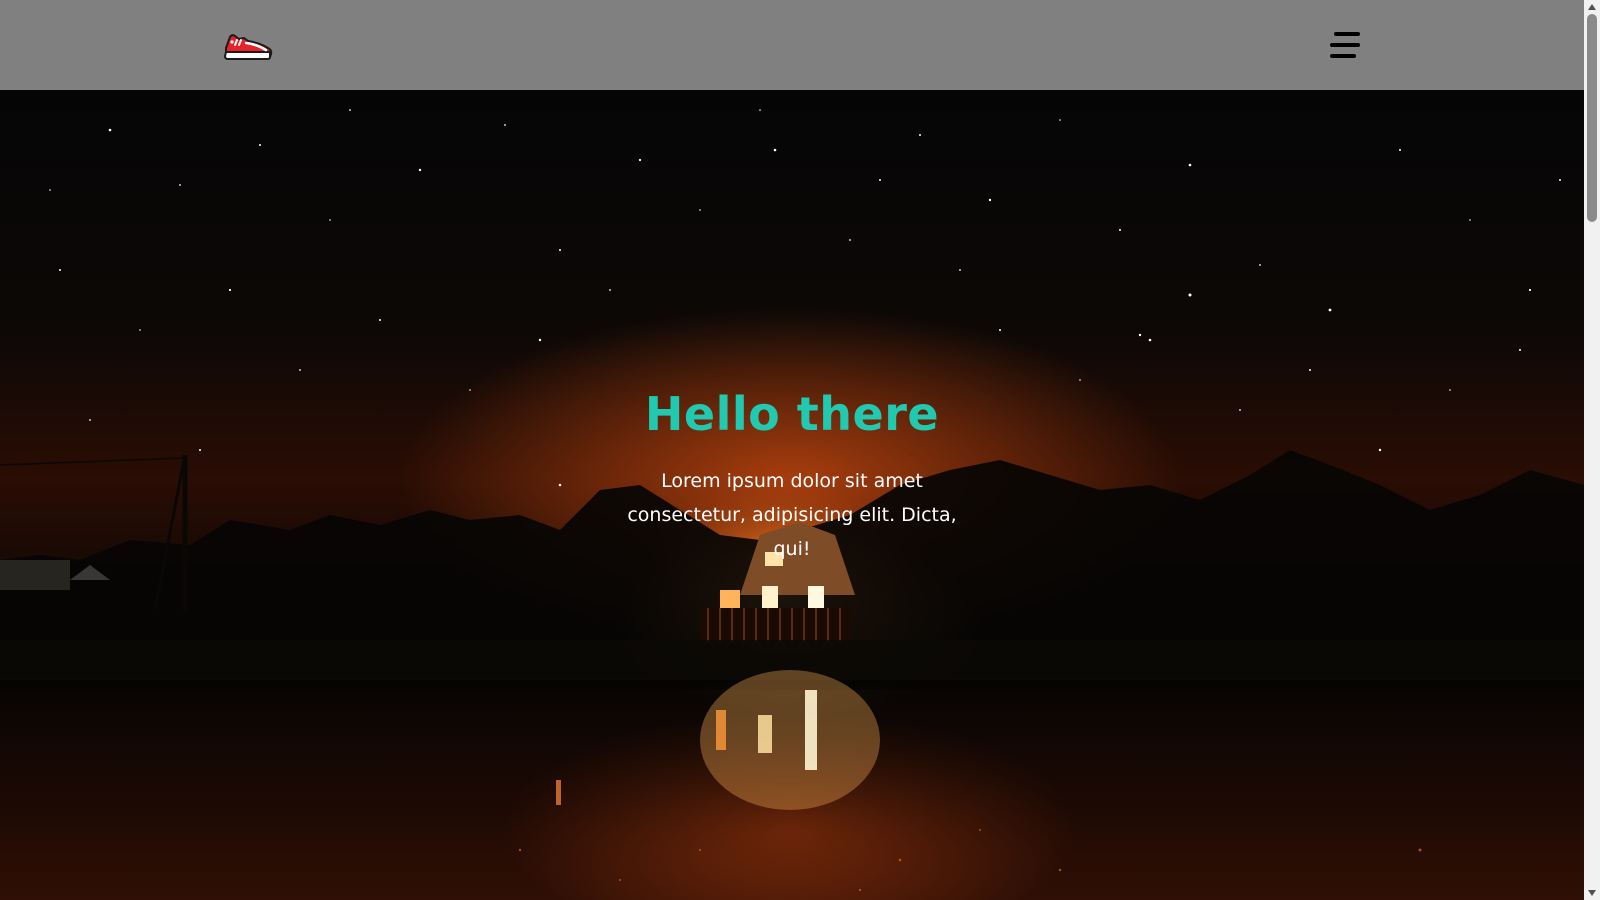 The image size is (1600, 900). I want to click on scrollbar-thumb, so click(1592, 118).